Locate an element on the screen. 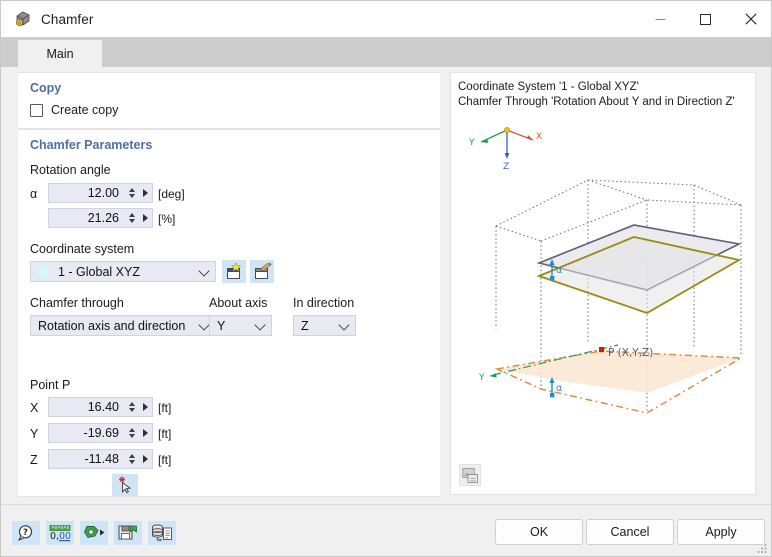 This screenshot has height=557, width=772. copy-section-title: Copy is located at coordinates (46, 88).